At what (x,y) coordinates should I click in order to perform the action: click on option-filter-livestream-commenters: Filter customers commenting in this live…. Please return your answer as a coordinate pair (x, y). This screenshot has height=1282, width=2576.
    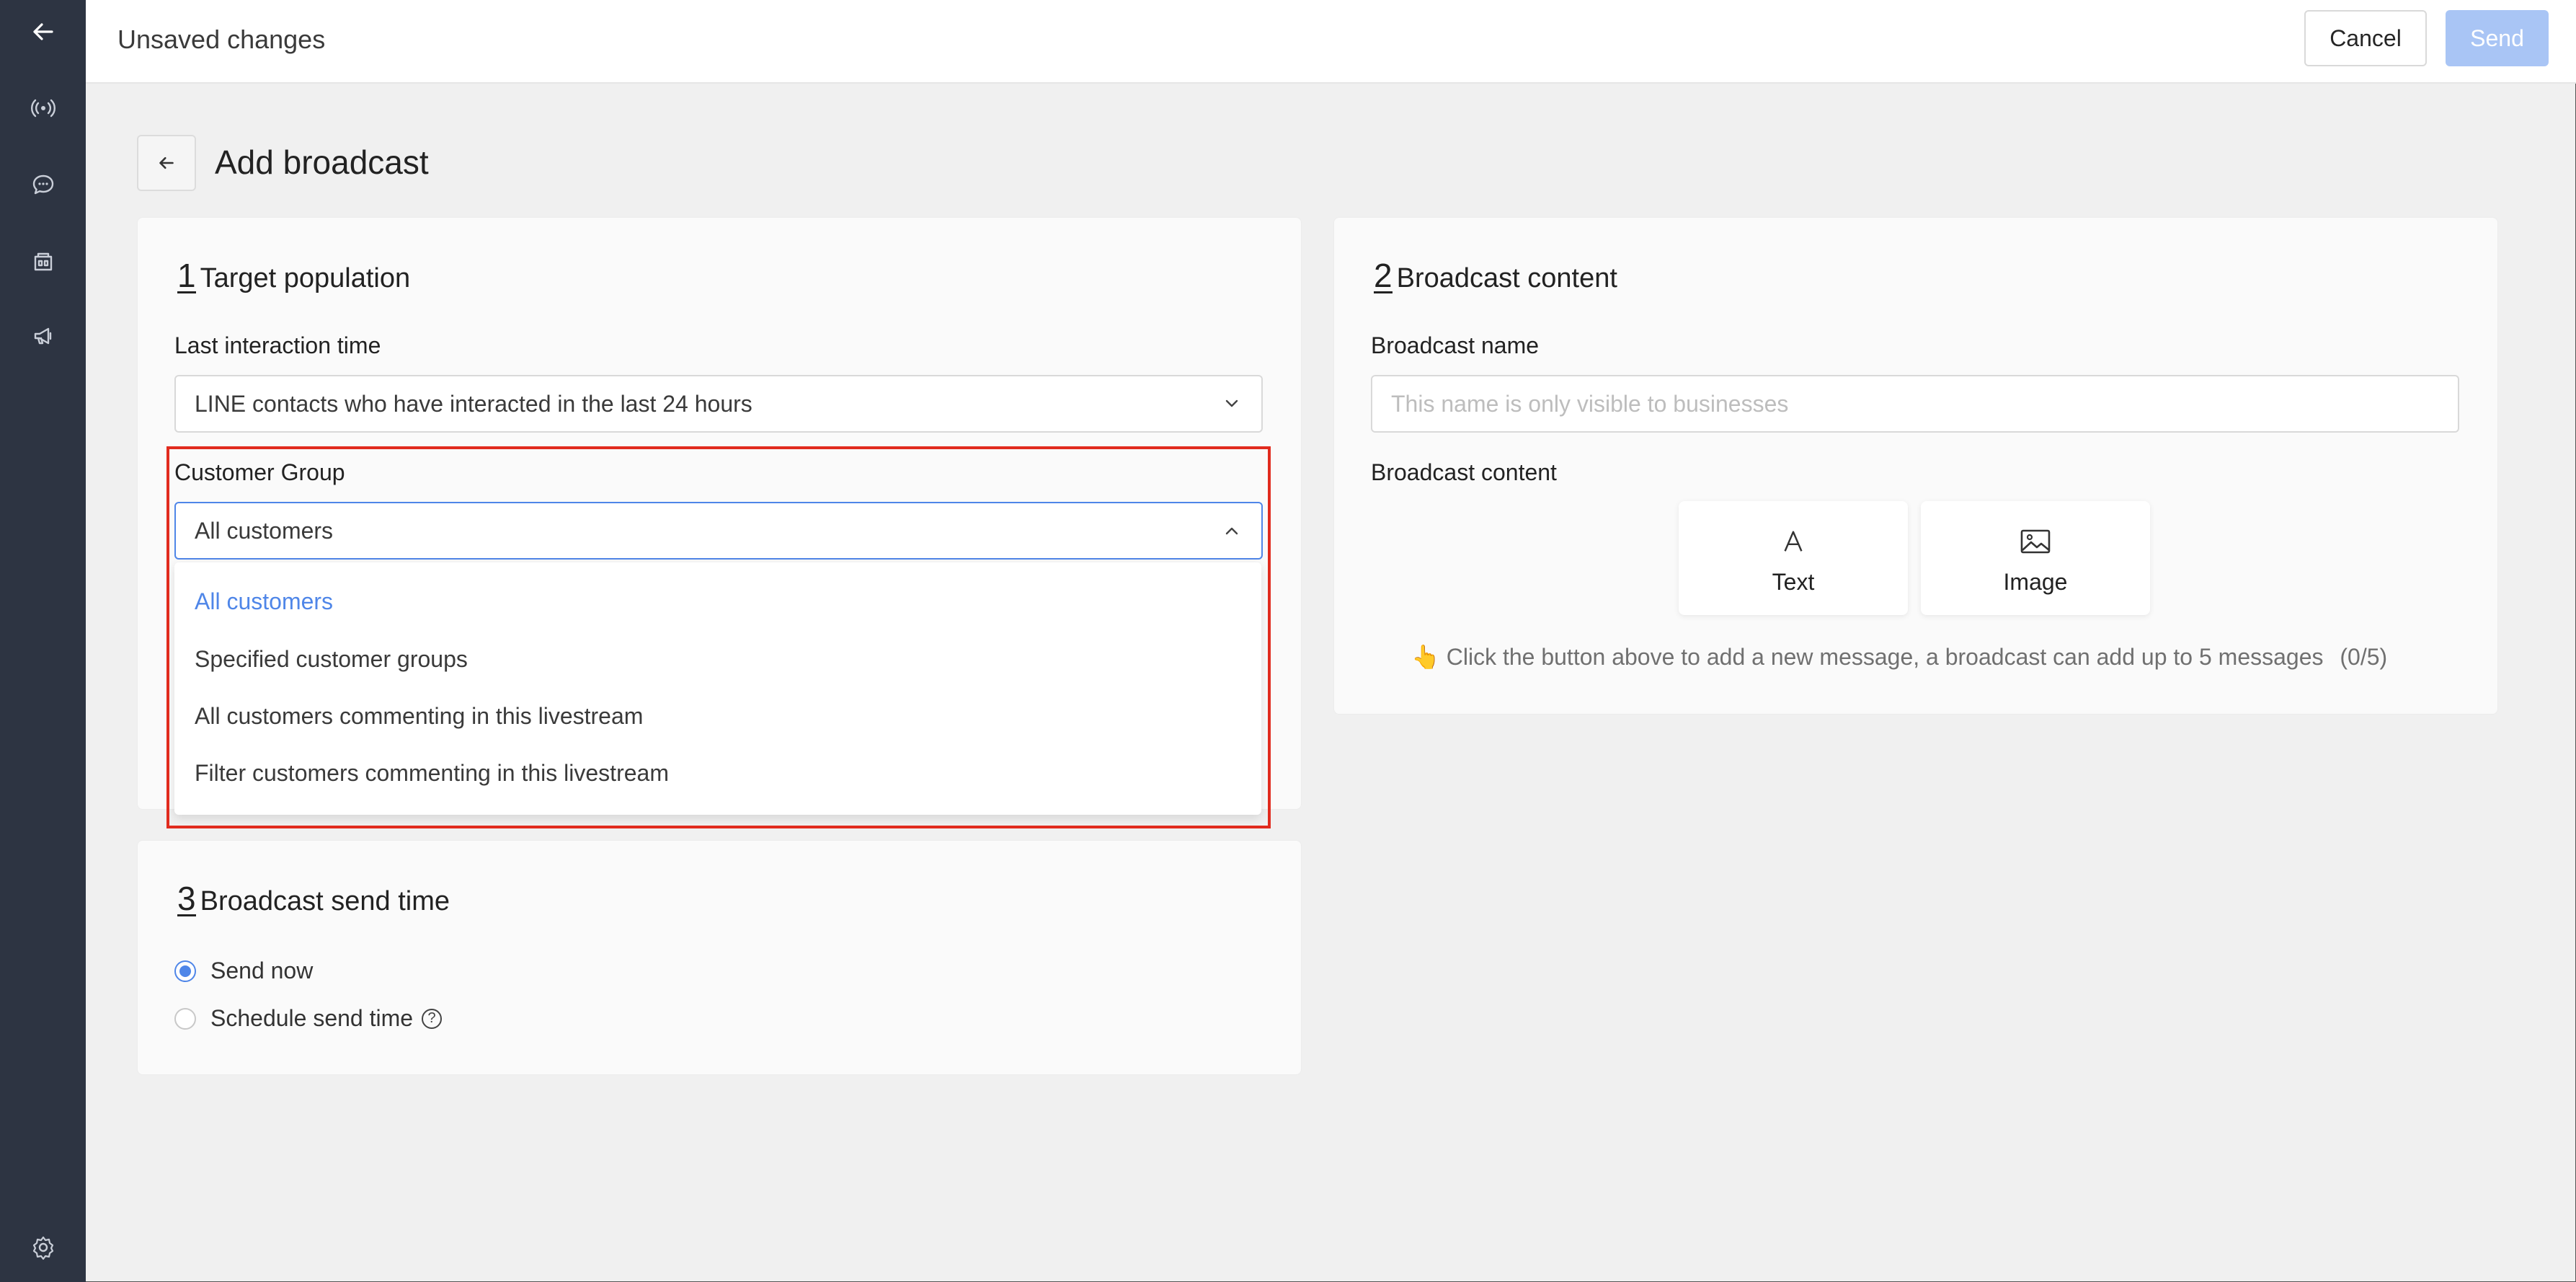
    Looking at the image, I should click on (432, 773).